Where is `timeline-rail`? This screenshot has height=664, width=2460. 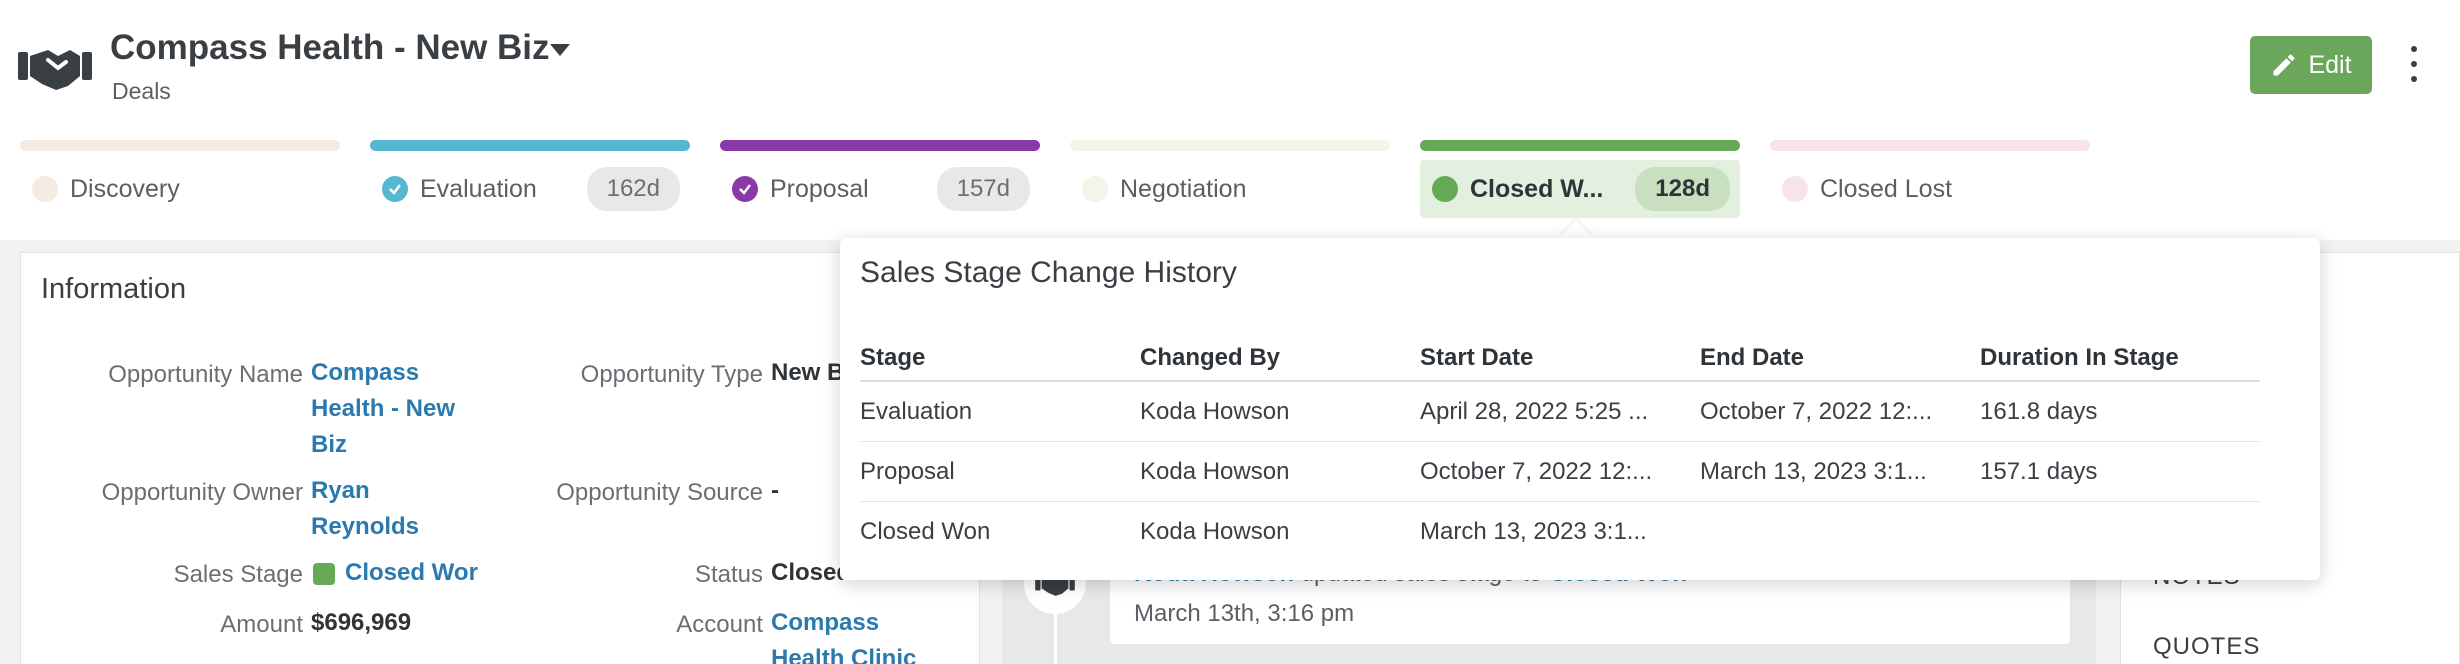 timeline-rail is located at coordinates (1055, 638).